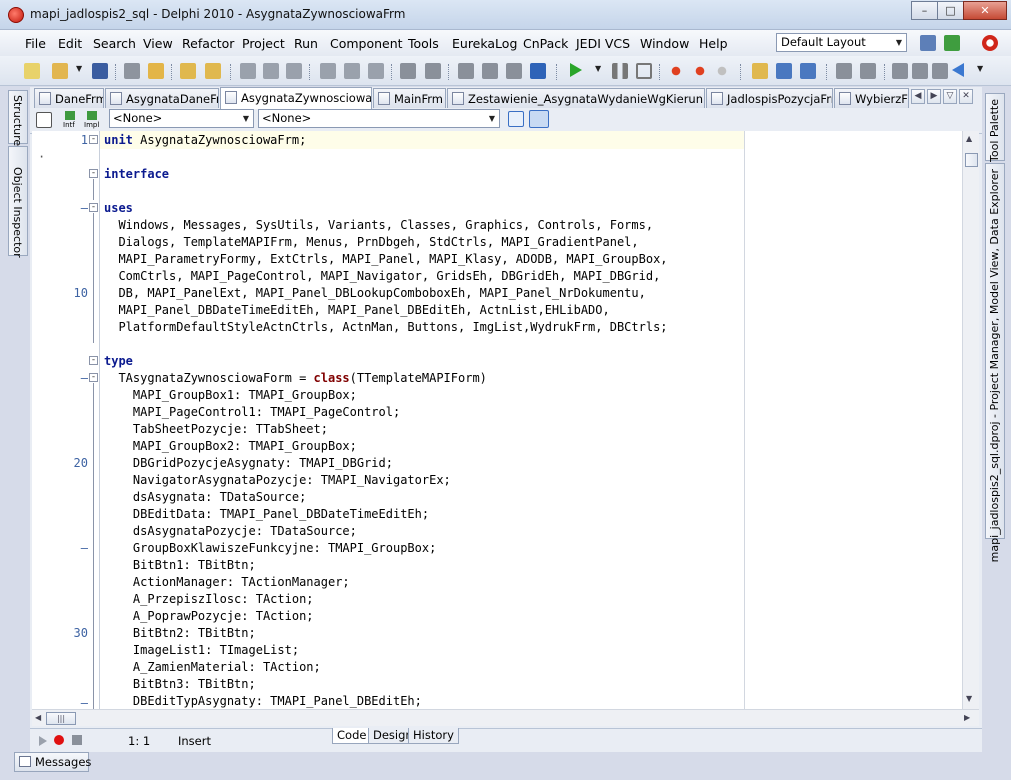  Describe the element at coordinates (181, 118) in the screenshot. I see `class-combo: <None> ▼` at that location.